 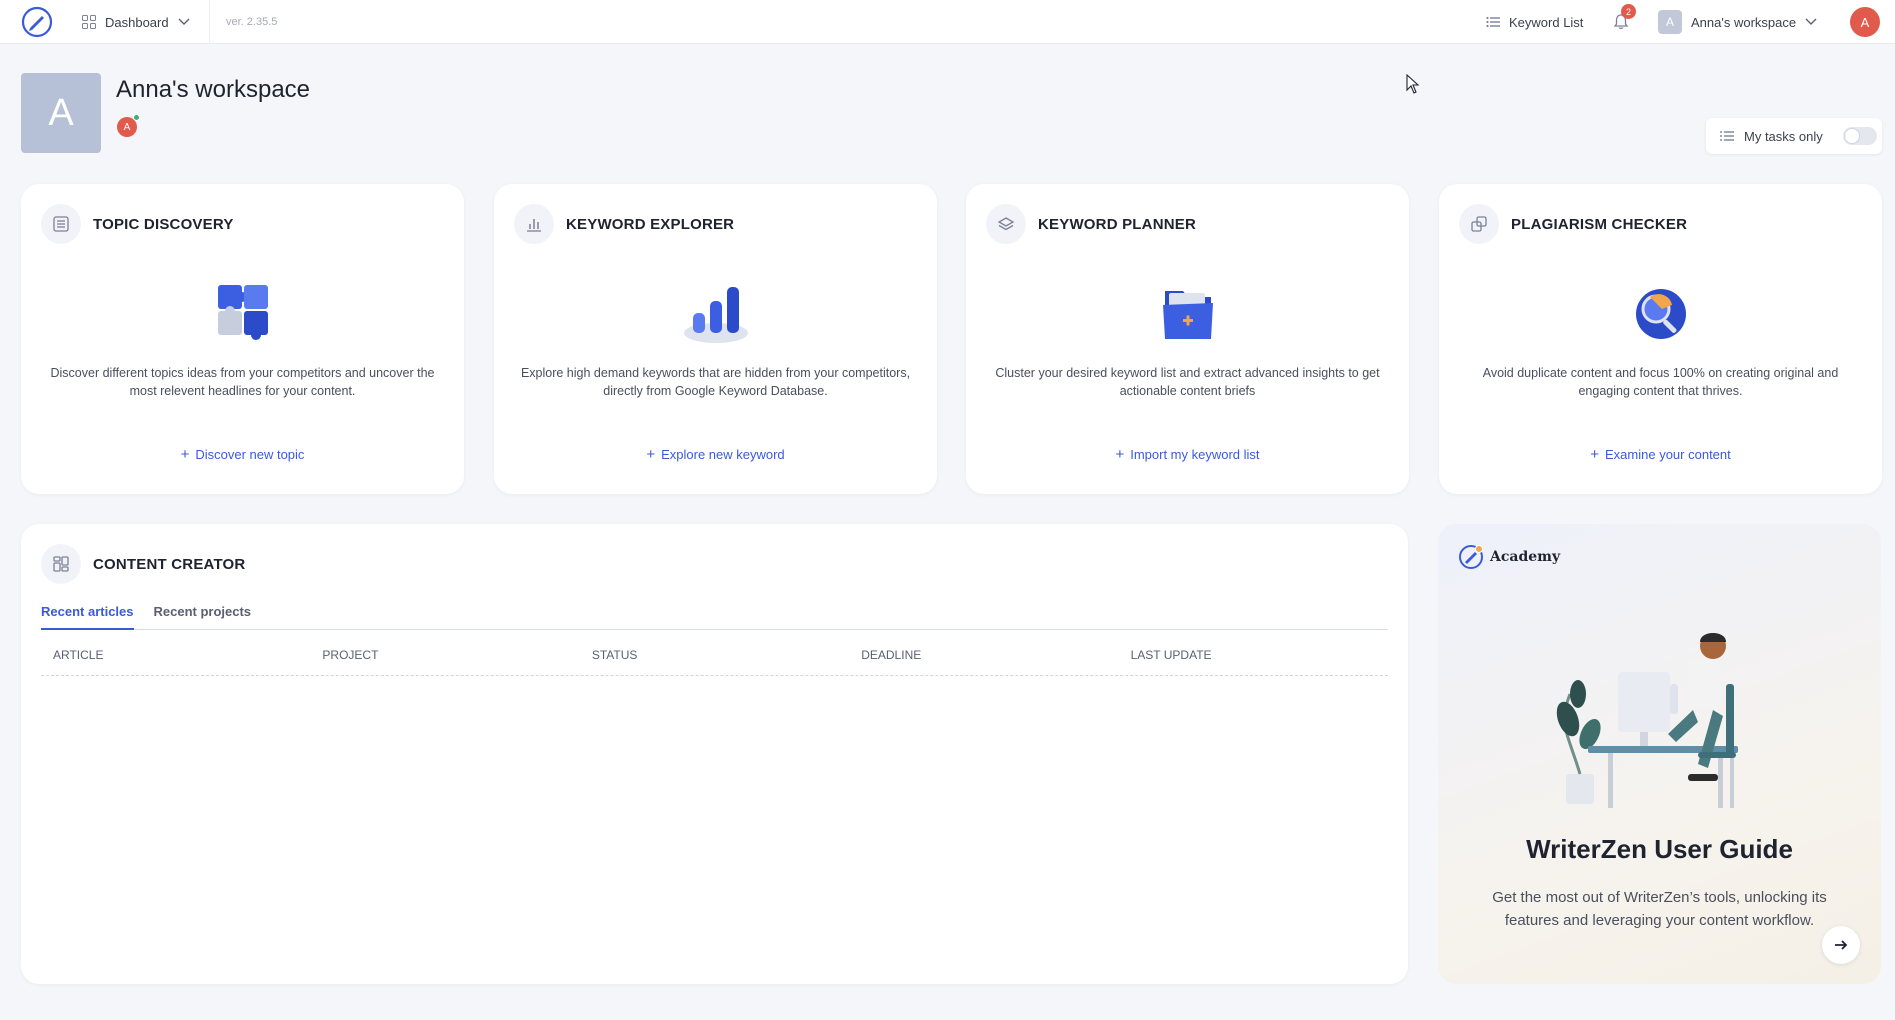 I want to click on mouse-cursor-icon, so click(x=1413, y=84).